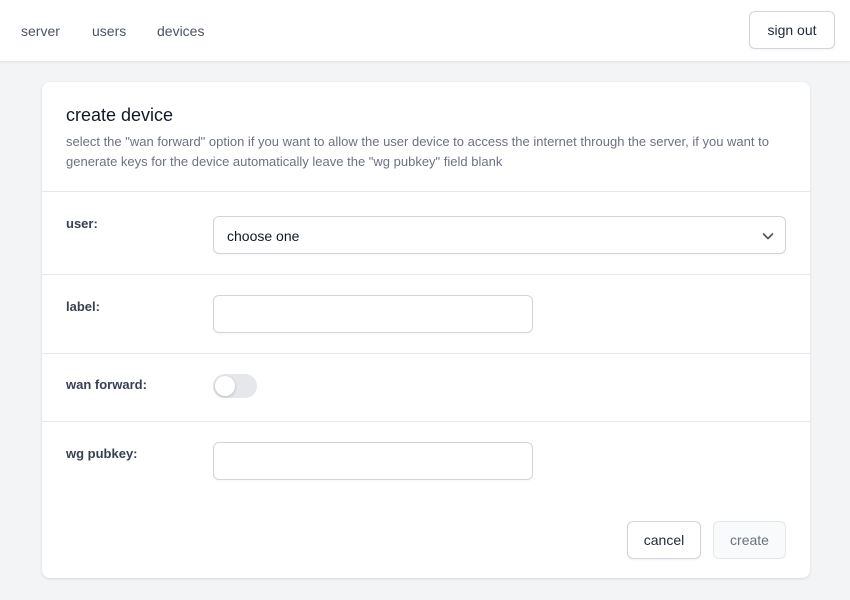 The height and width of the screenshot is (600, 850). Describe the element at coordinates (120, 115) in the screenshot. I see `page-title: create device` at that location.